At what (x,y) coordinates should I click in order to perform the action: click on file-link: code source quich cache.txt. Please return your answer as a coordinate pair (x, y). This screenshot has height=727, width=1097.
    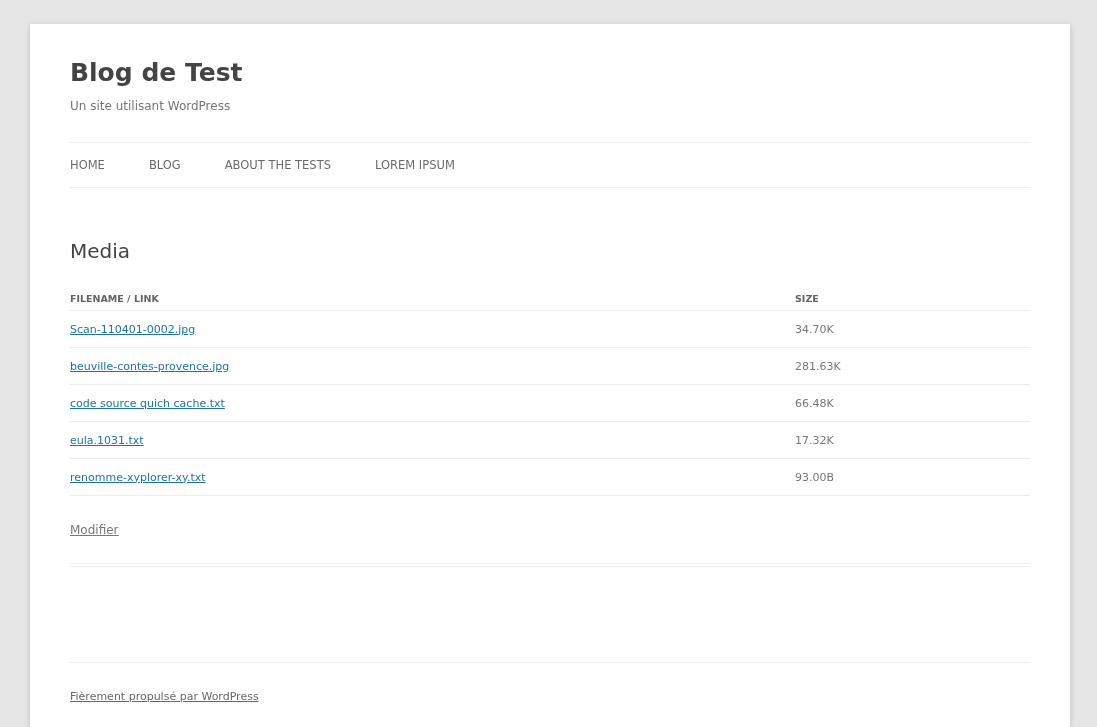
    Looking at the image, I should click on (147, 403).